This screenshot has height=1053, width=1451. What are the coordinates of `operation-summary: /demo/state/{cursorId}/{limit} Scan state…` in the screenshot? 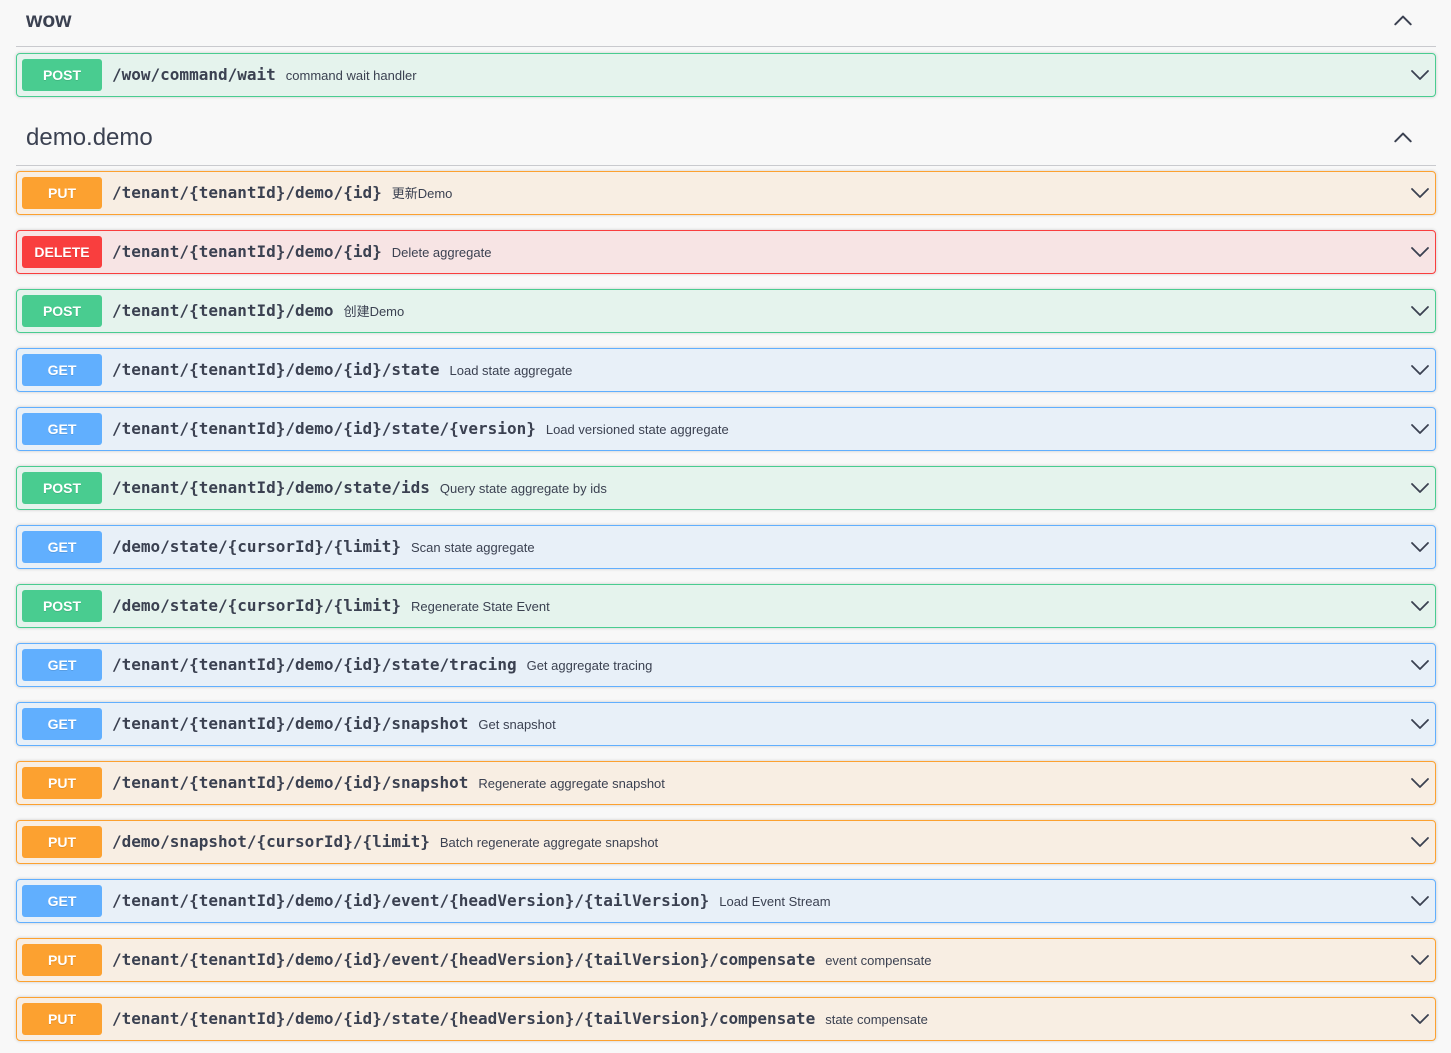 It's located at (323, 547).